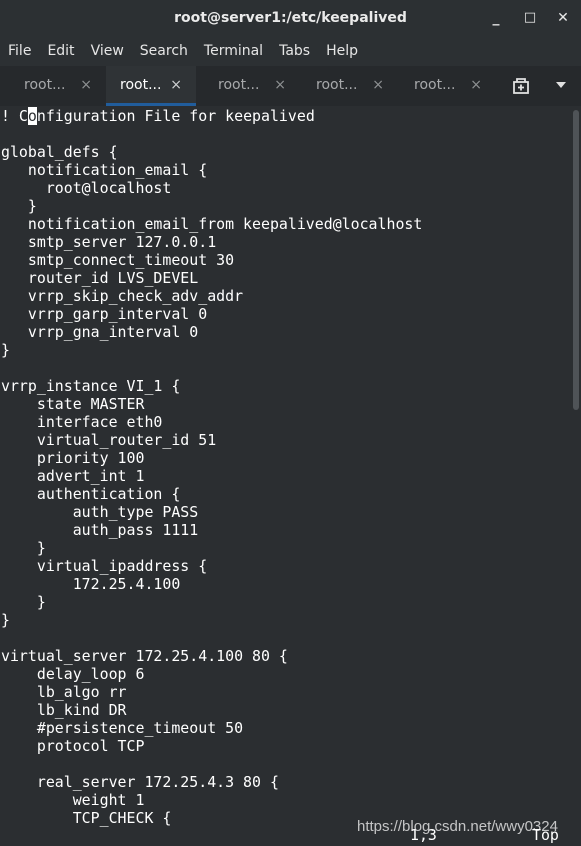 The width and height of the screenshot is (581, 846). What do you see at coordinates (118, 260) in the screenshot?
I see `terminal-line: smtp_connect_timeout 30` at bounding box center [118, 260].